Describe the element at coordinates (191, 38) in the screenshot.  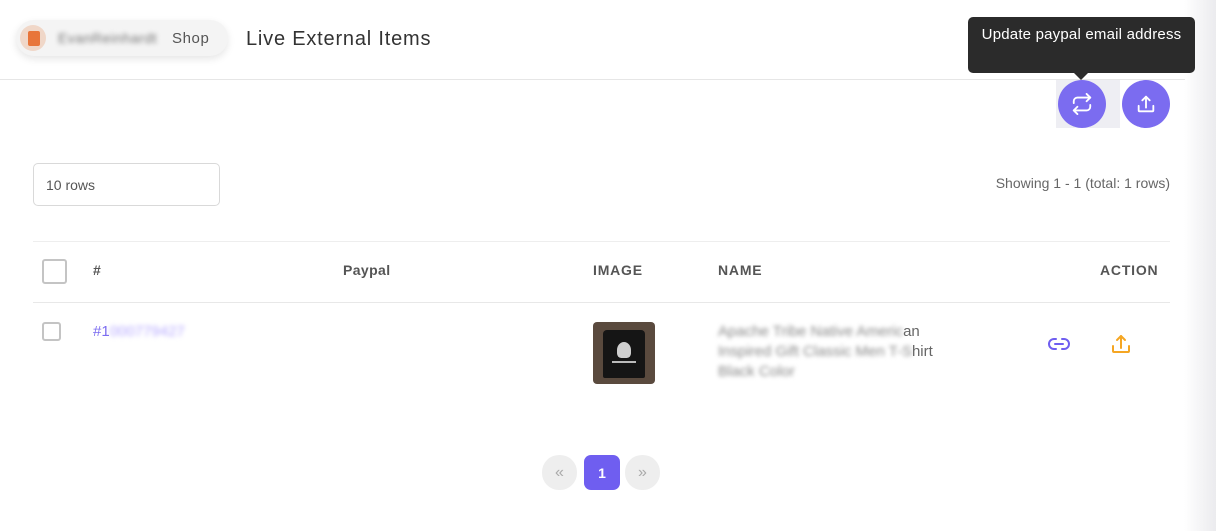
I see `shop-label: Shop` at that location.